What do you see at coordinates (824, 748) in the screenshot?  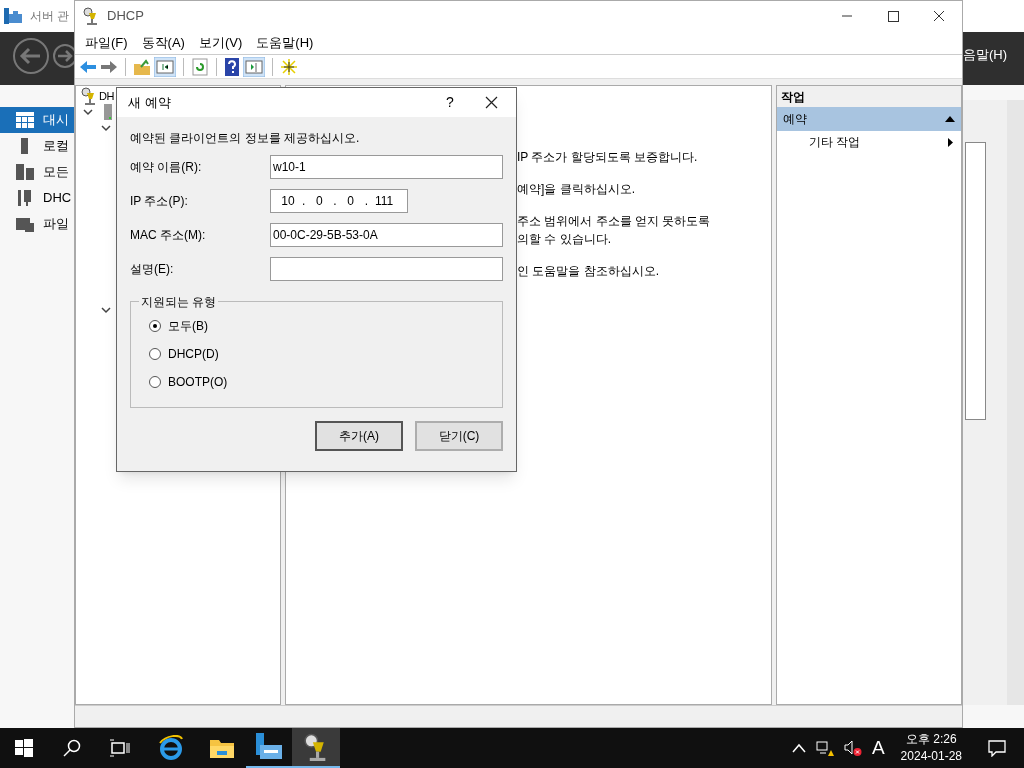 I see `network-warning-icon` at bounding box center [824, 748].